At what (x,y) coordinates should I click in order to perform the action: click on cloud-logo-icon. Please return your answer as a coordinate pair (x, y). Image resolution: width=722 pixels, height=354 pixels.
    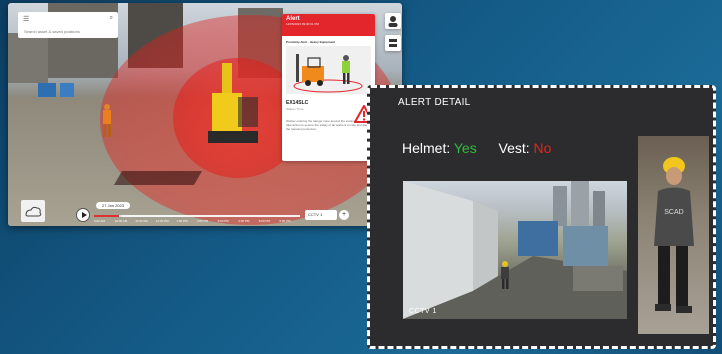
    Looking at the image, I should click on (33, 211).